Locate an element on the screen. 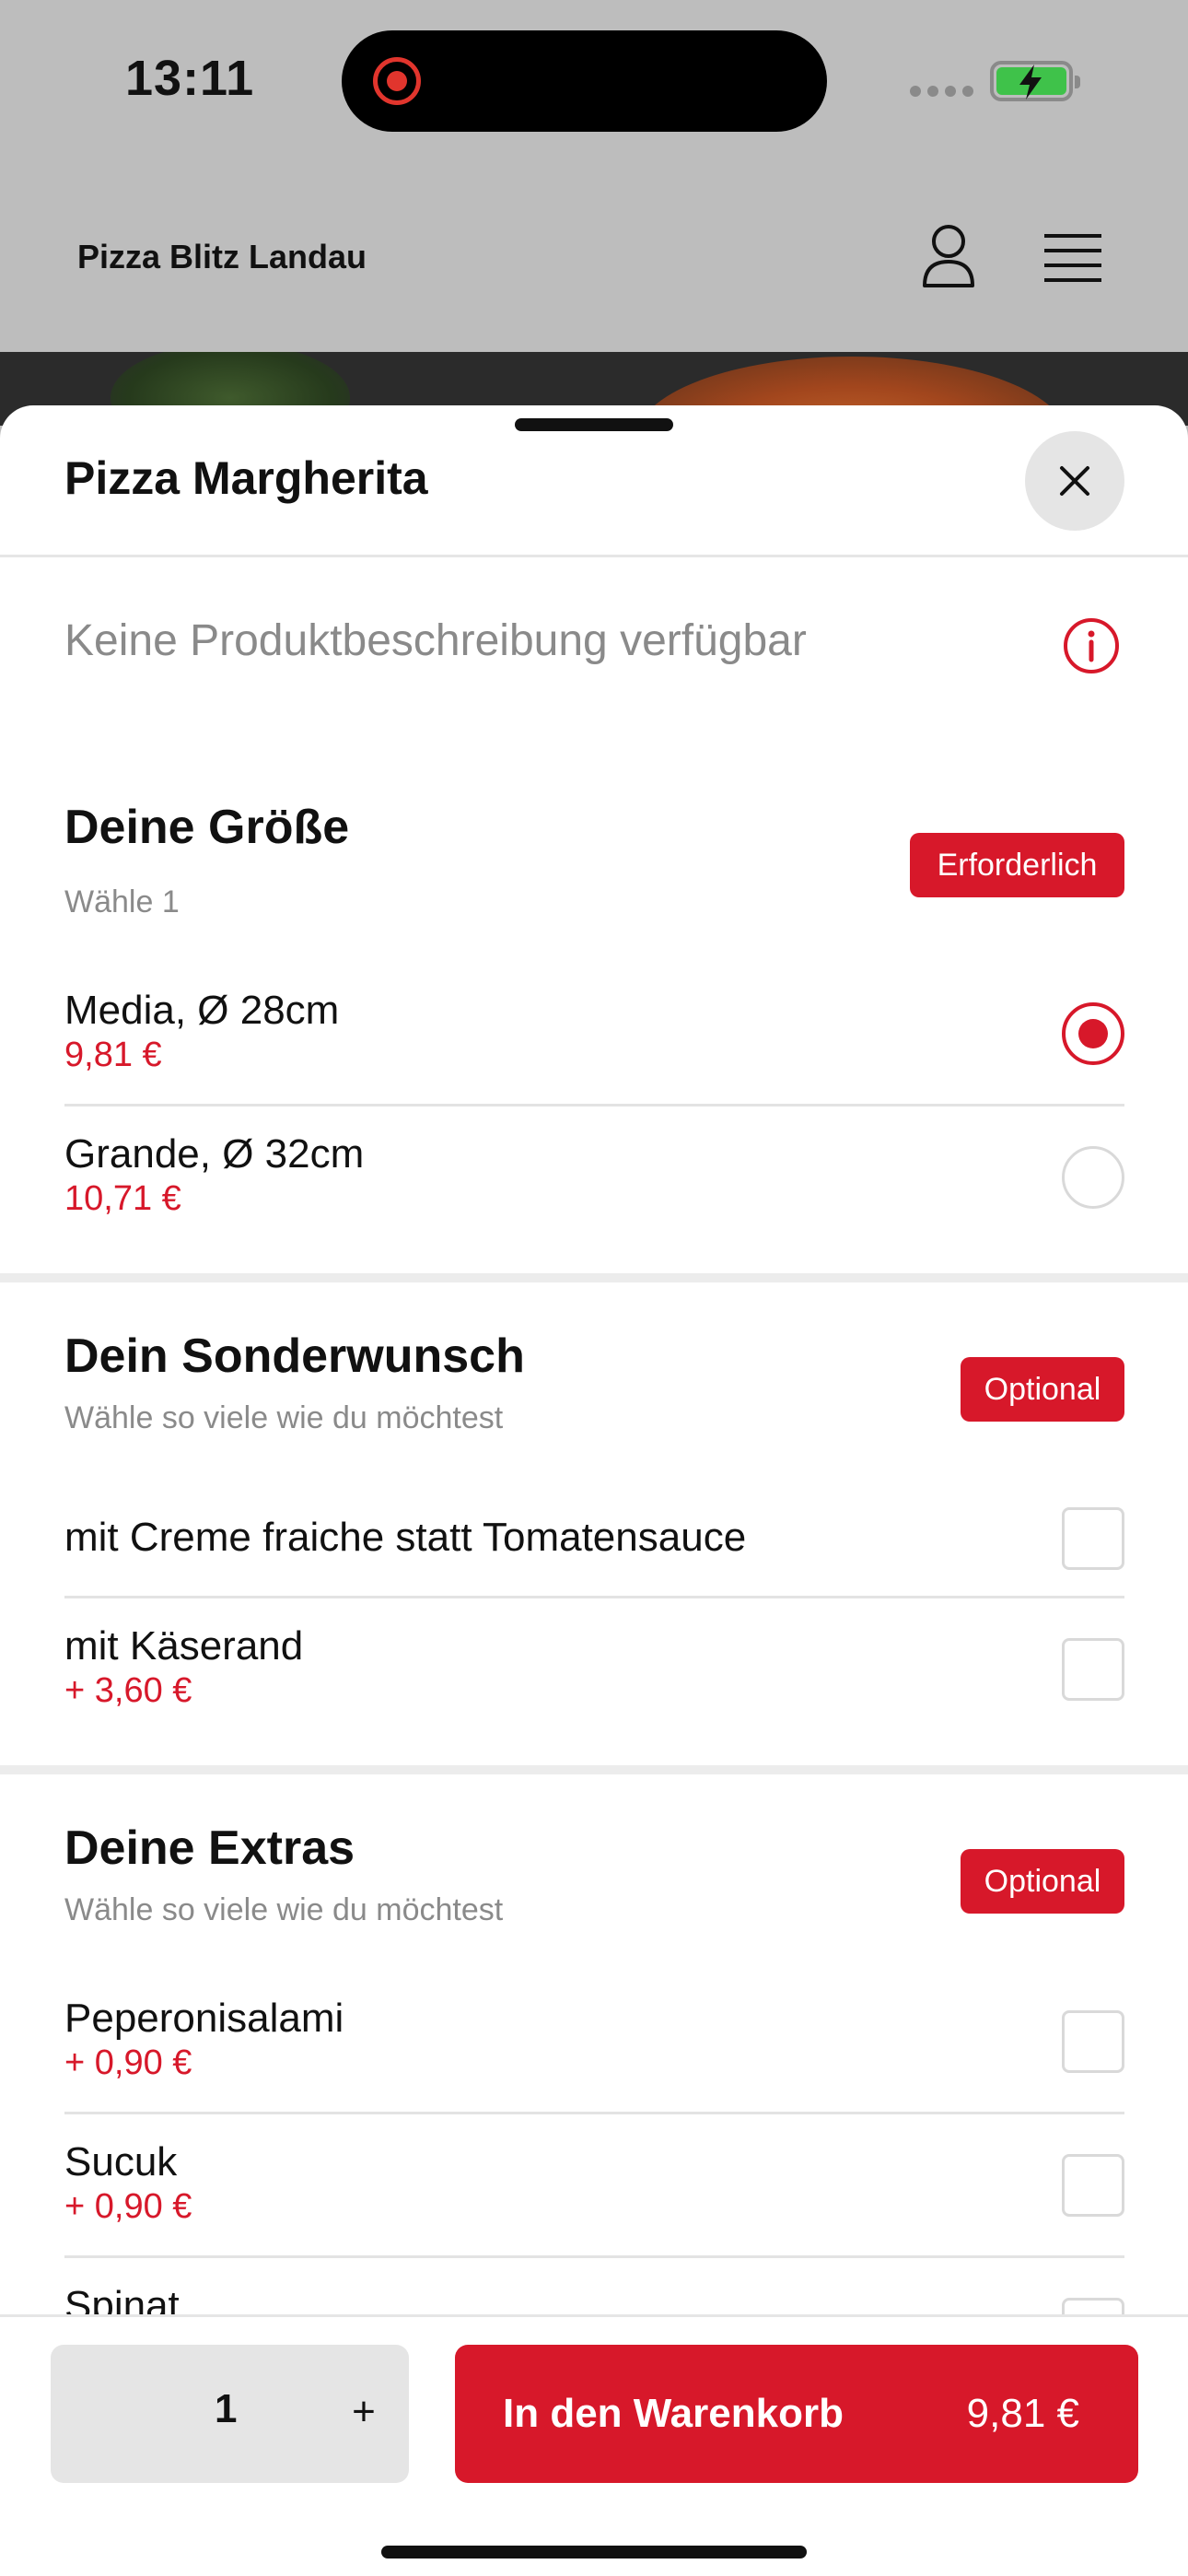 The height and width of the screenshot is (2576, 1188). status-bar: 13:11 is located at coordinates (594, 83).